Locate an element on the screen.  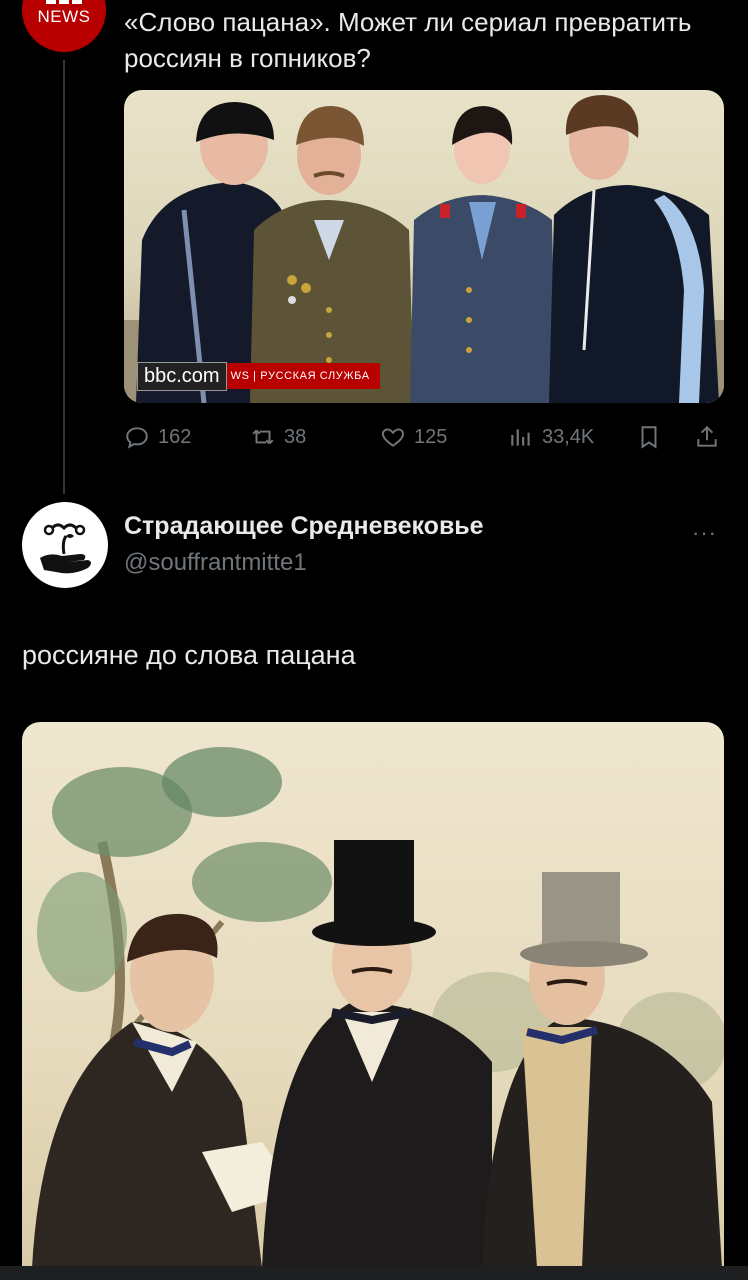
tweet-text: россияне до слова пацана is located at coordinates (189, 655).